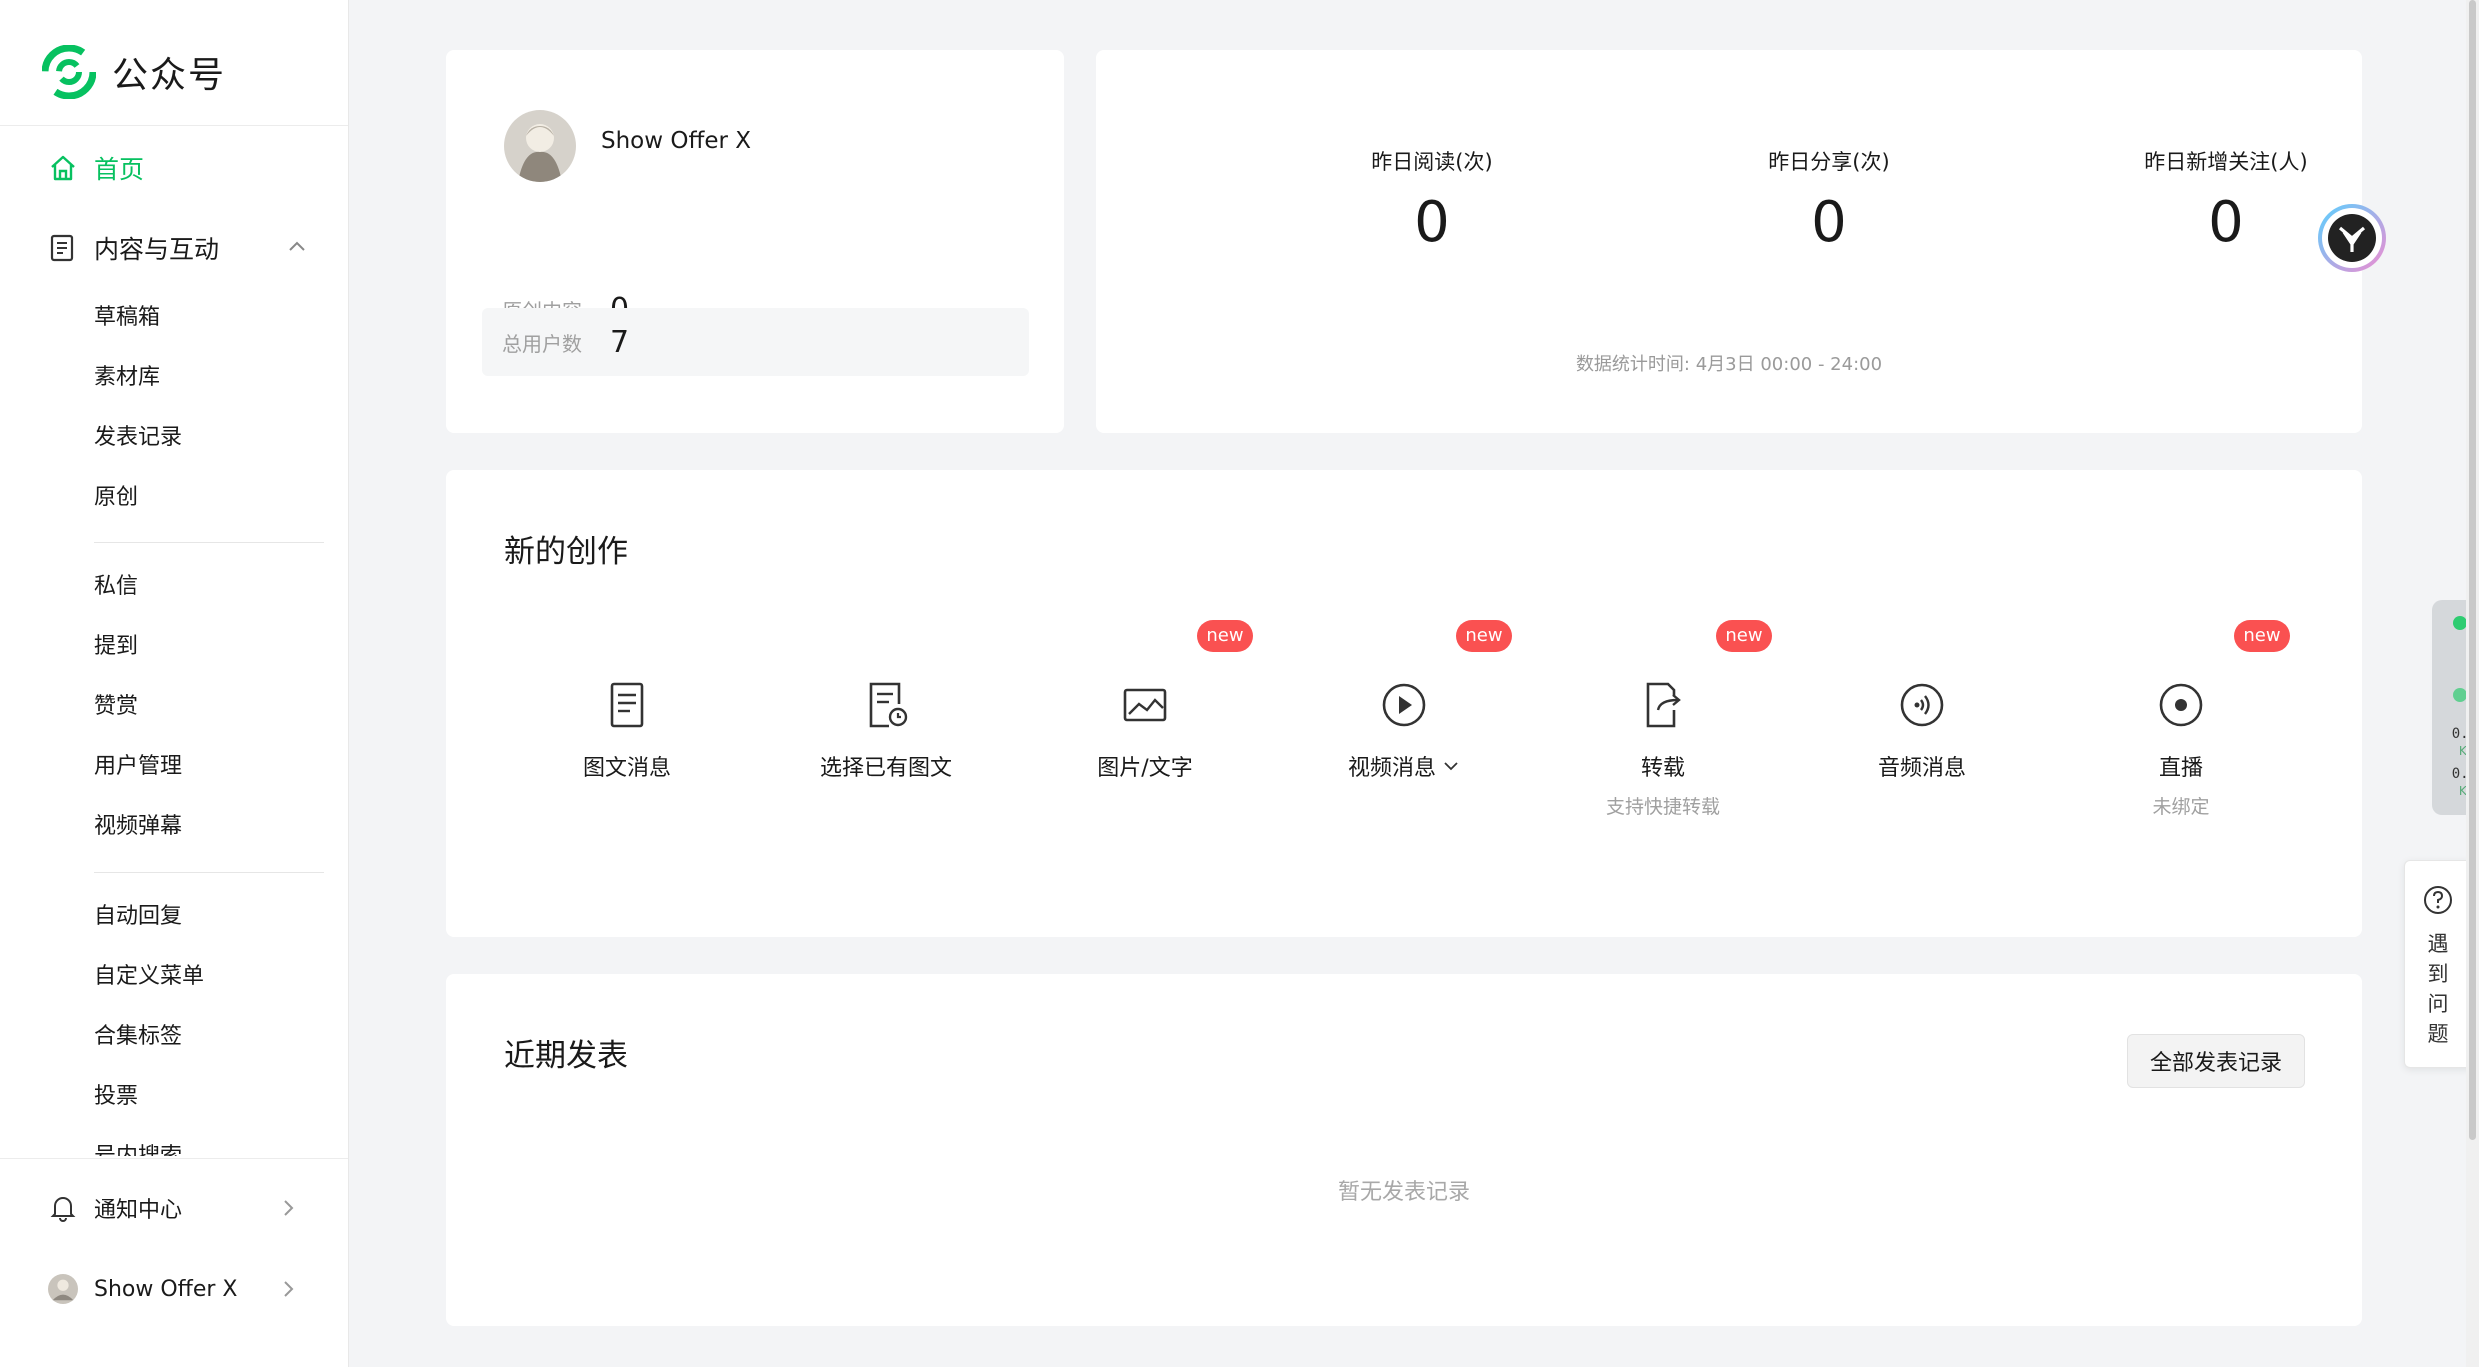 The image size is (2479, 1367). I want to click on document-icon, so click(62, 248).